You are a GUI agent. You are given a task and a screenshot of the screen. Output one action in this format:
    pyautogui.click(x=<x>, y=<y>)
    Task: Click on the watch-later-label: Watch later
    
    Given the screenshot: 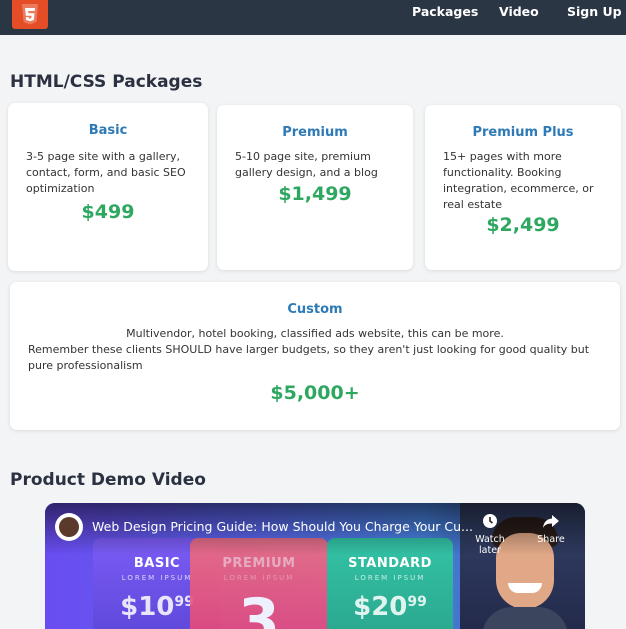 What is the action you would take?
    pyautogui.click(x=490, y=545)
    